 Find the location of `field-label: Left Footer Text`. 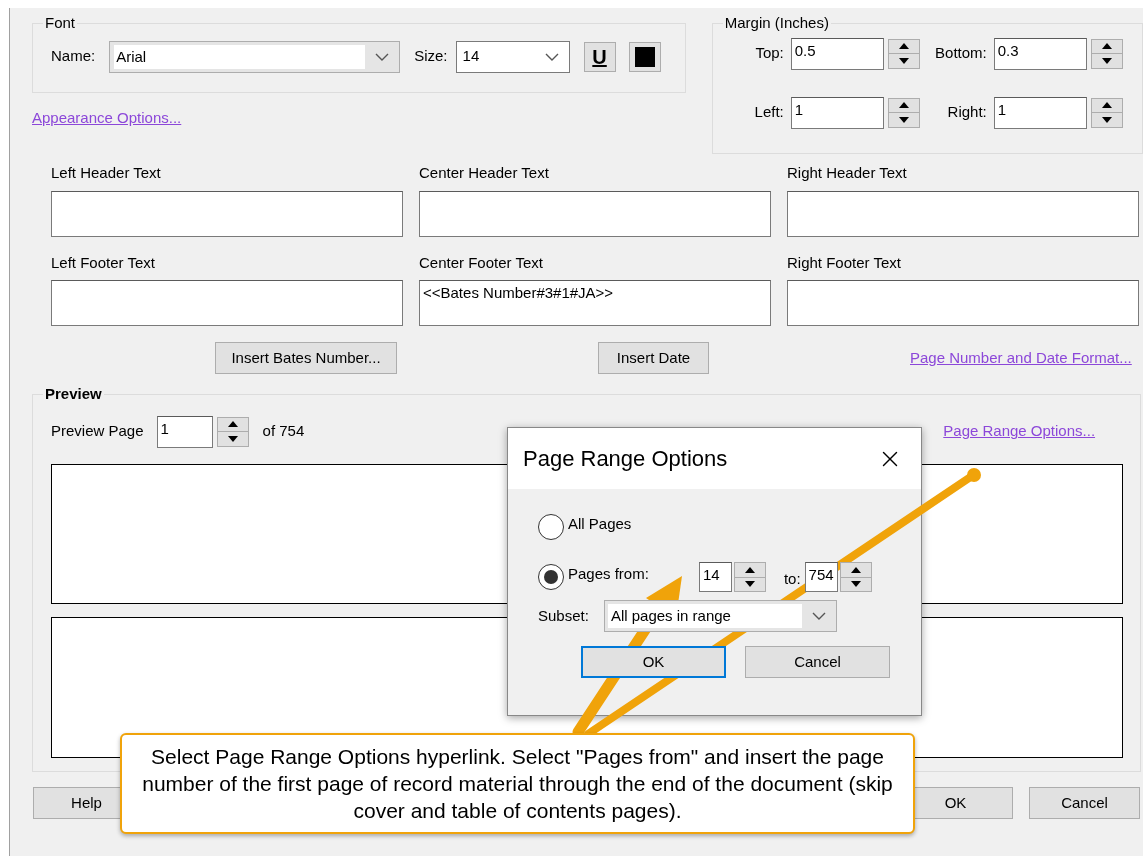

field-label: Left Footer Text is located at coordinates (103, 262).